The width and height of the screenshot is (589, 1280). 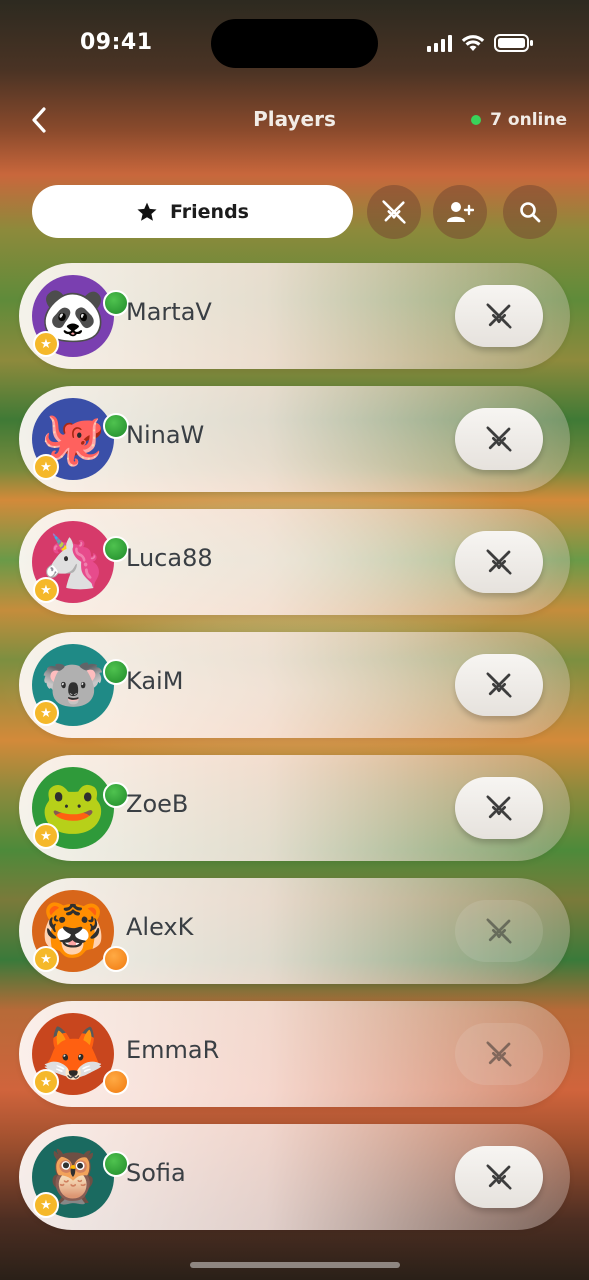 What do you see at coordinates (209, 211) in the screenshot?
I see `friends-filter-label: Friends` at bounding box center [209, 211].